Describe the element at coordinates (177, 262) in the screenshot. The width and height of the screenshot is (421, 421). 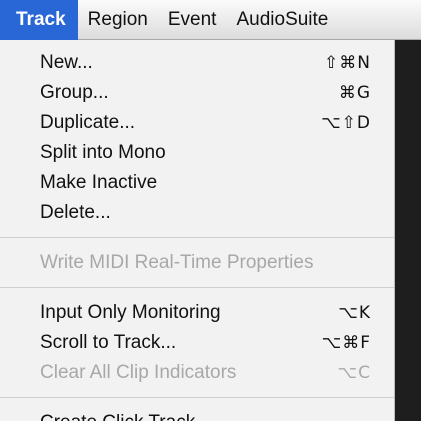
I see `menu-item-label: Write MIDI Real-Time Properties` at that location.